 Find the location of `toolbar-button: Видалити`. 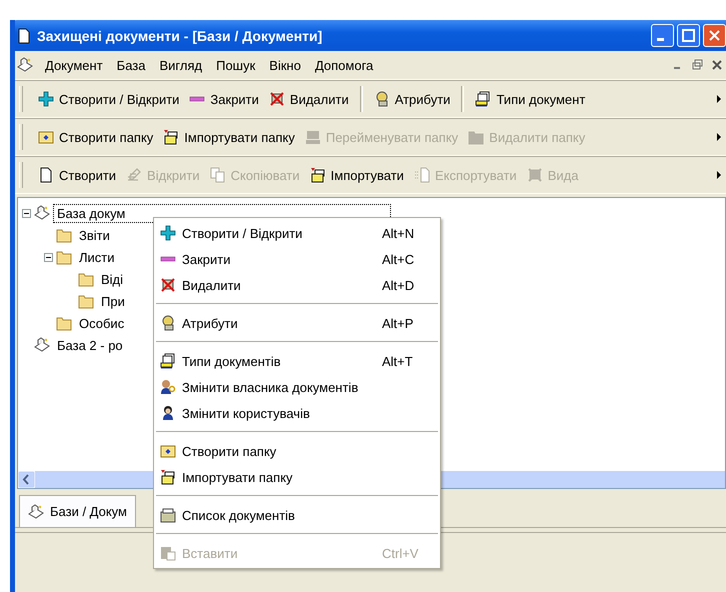

toolbar-button: Видалити is located at coordinates (309, 99).